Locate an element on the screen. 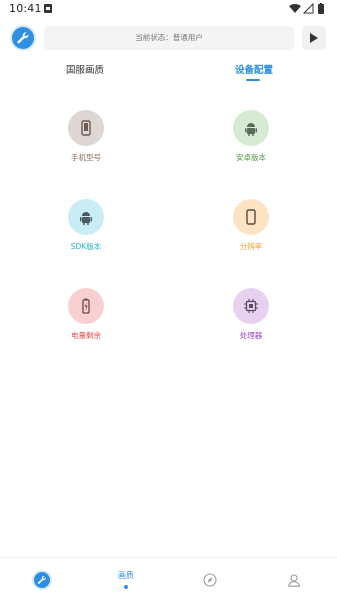 Image resolution: width=337 pixels, height=600 pixels. nav-item-tools is located at coordinates (42, 579).